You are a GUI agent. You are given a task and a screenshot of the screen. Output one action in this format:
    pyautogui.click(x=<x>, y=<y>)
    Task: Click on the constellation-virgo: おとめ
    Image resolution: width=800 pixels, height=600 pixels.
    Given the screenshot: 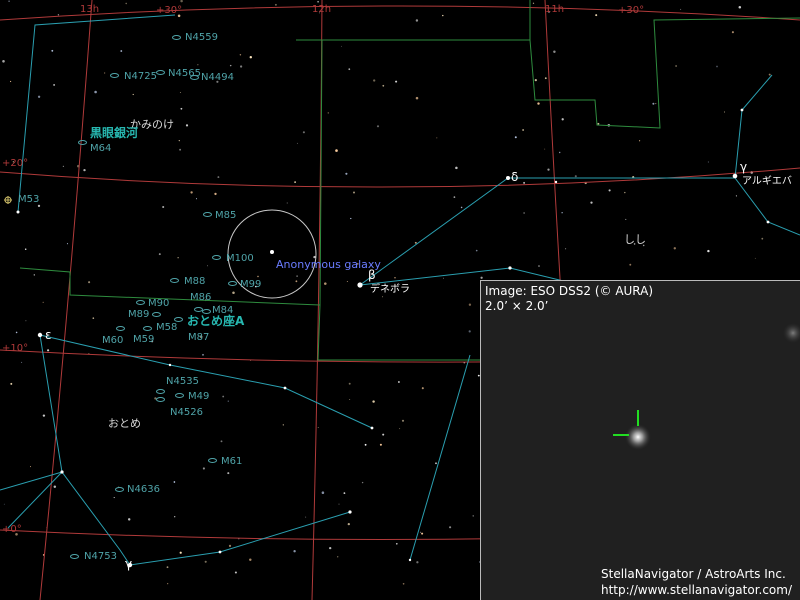 What is the action you would take?
    pyautogui.click(x=124, y=423)
    